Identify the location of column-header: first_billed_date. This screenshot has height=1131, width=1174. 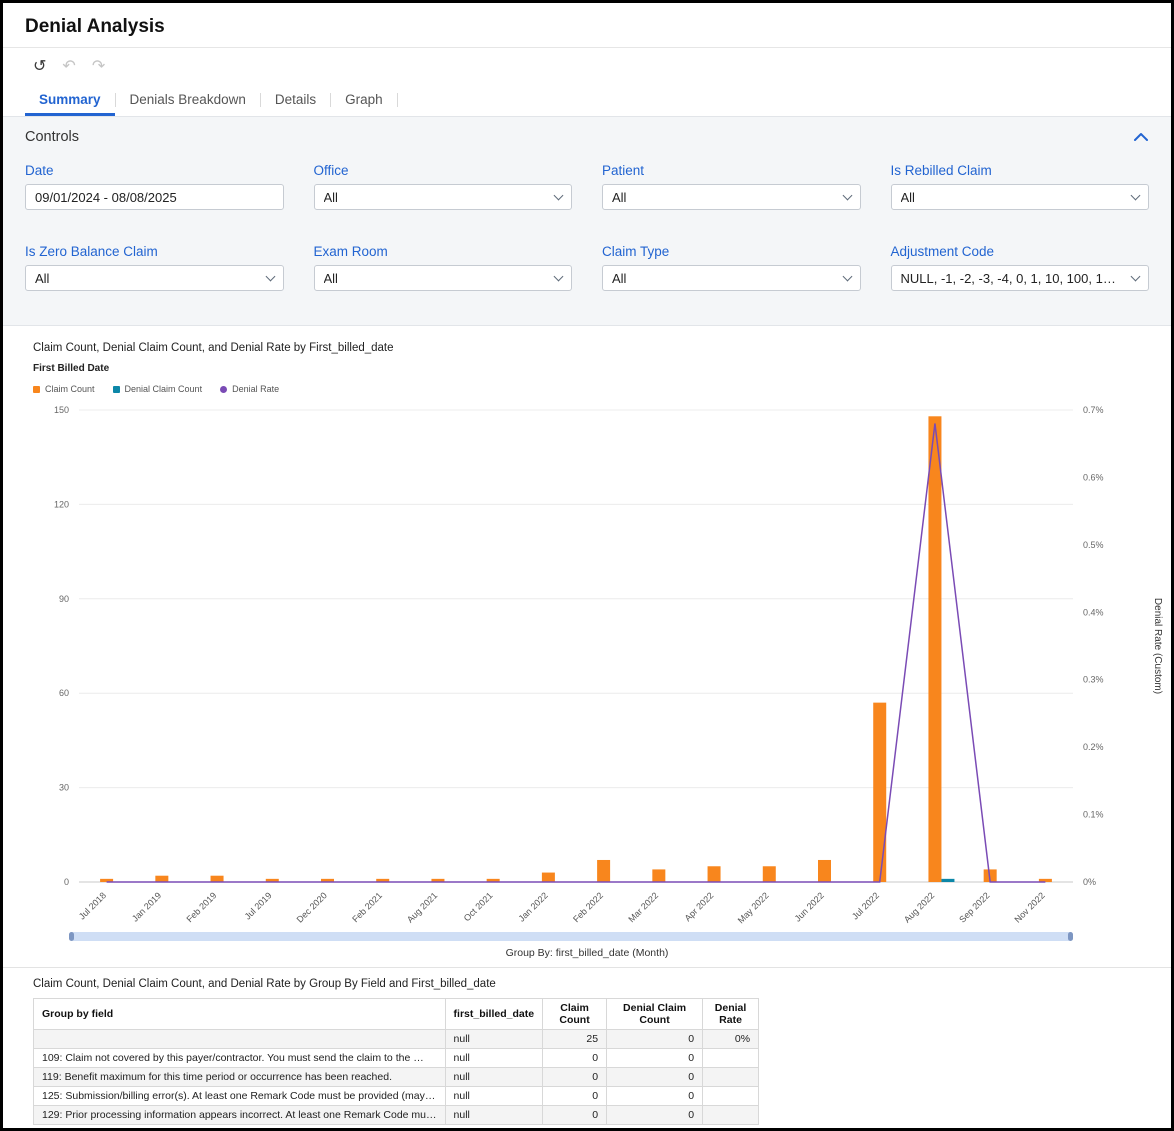
(494, 1014).